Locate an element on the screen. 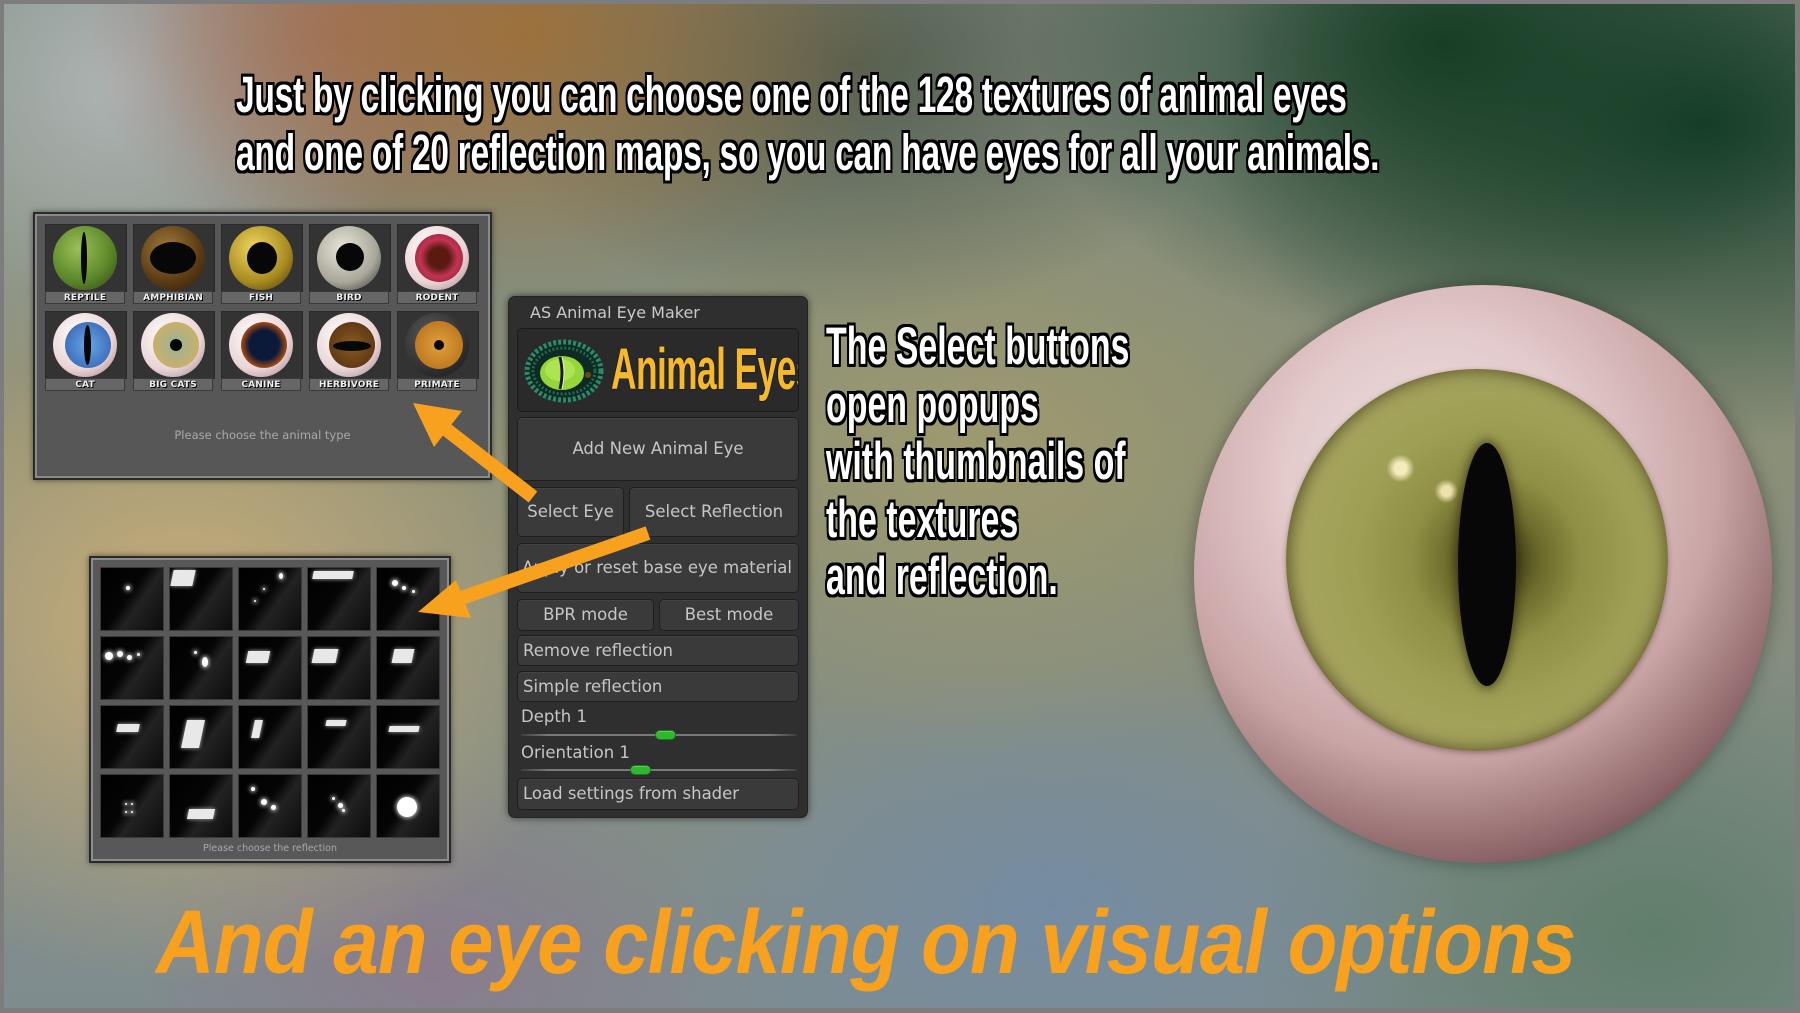 The height and width of the screenshot is (1013, 1800). description-line-3: with thumbnails of is located at coordinates (976, 461).